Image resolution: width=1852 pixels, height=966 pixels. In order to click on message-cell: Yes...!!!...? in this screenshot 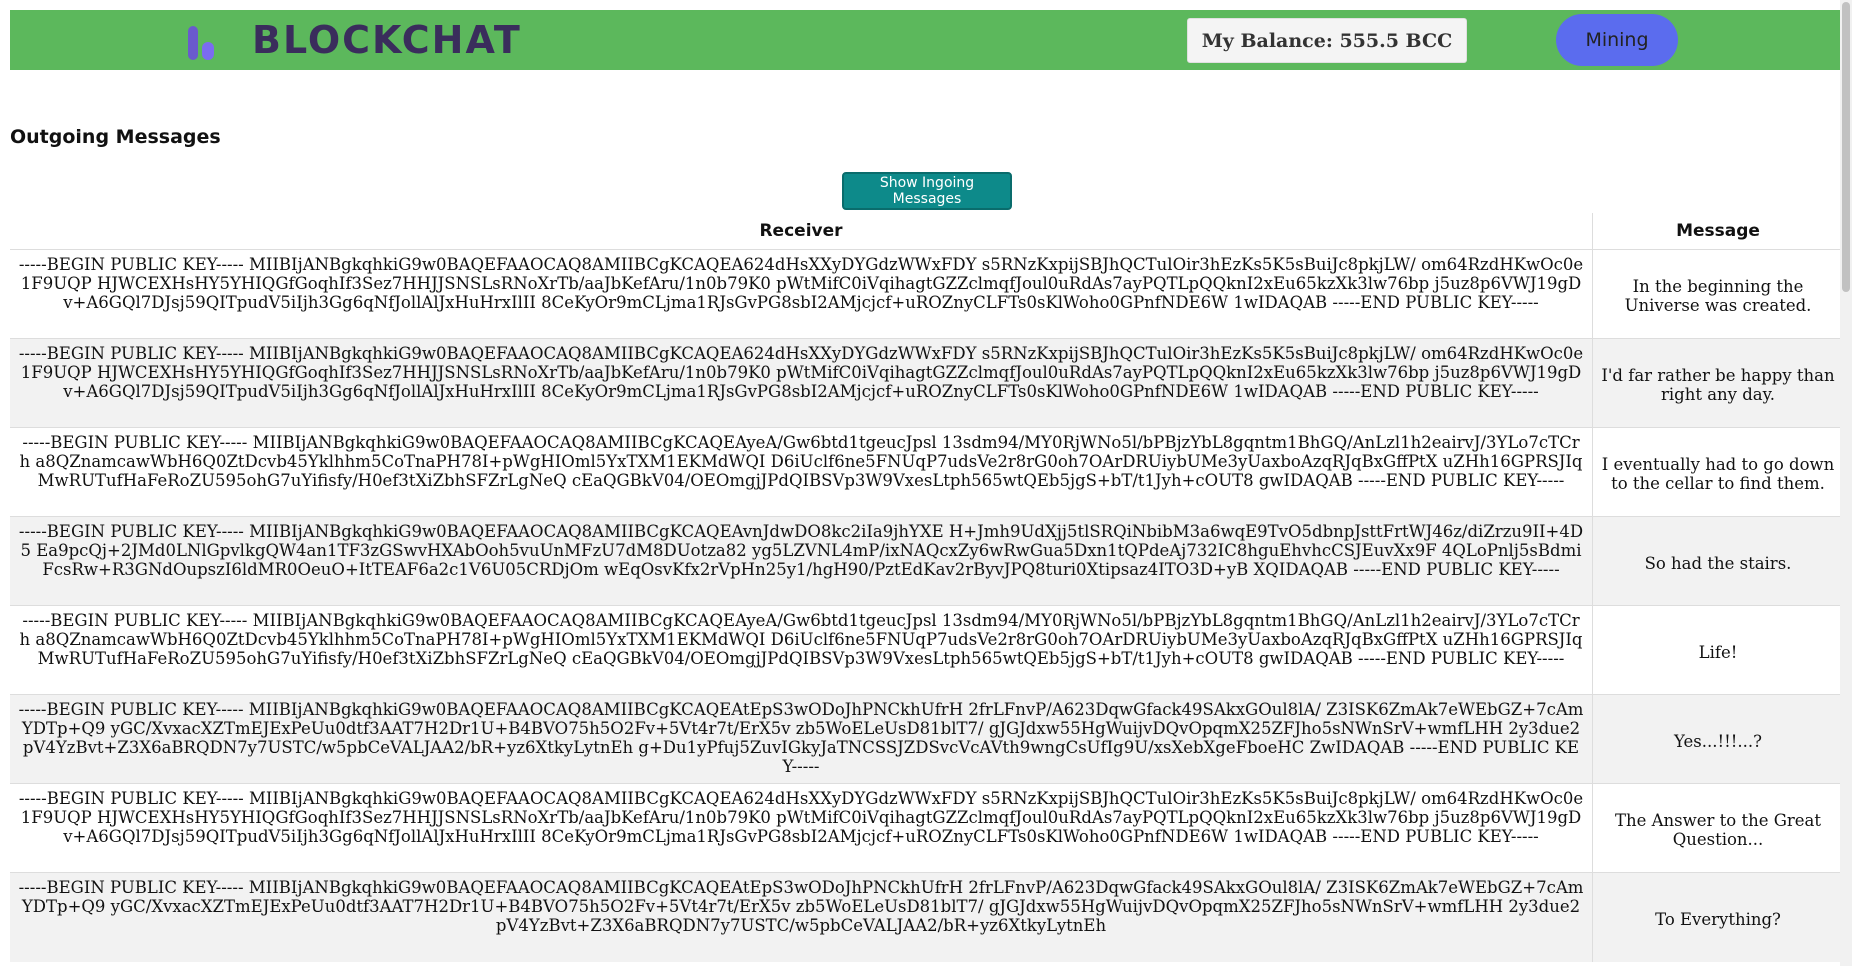, I will do `click(1717, 739)`.